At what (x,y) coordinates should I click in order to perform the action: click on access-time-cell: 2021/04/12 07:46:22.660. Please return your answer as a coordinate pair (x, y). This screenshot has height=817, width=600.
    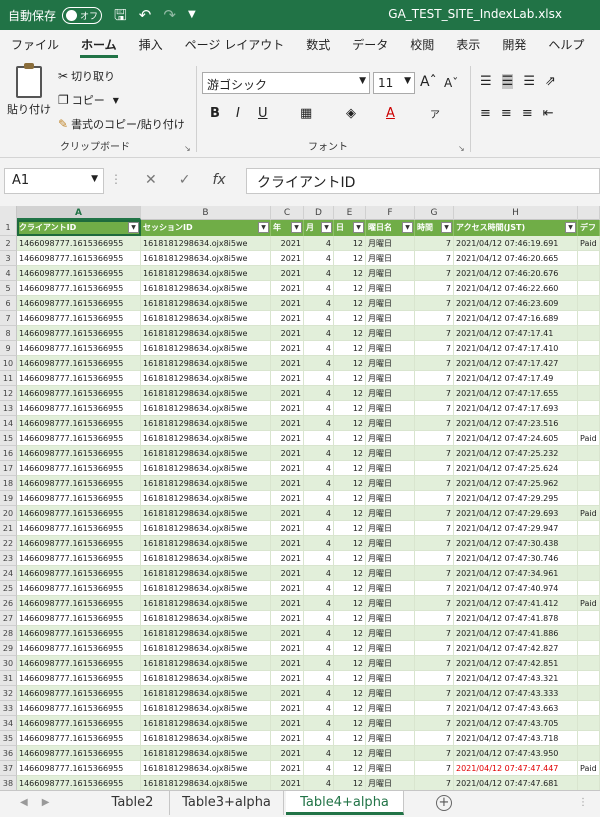
    Looking at the image, I should click on (516, 288).